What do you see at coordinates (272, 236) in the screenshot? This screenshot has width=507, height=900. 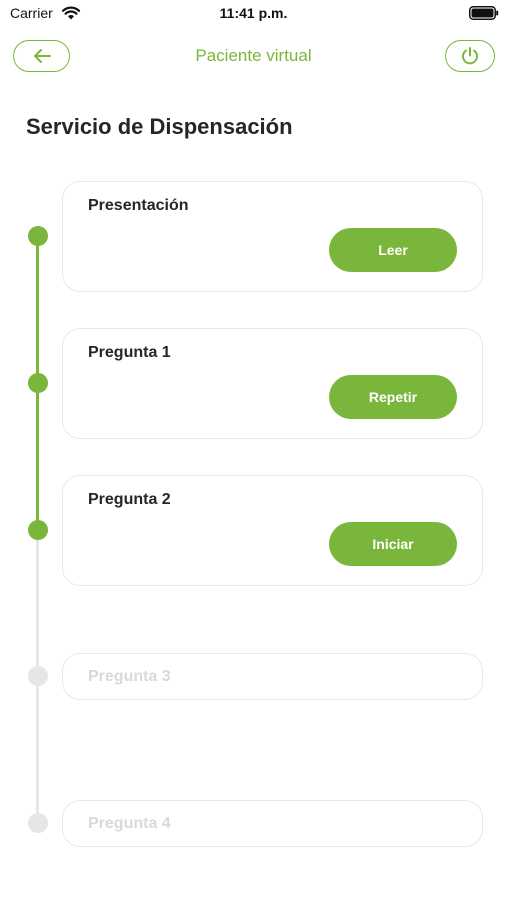 I see `step-card-presentacion: Presentación Leer` at bounding box center [272, 236].